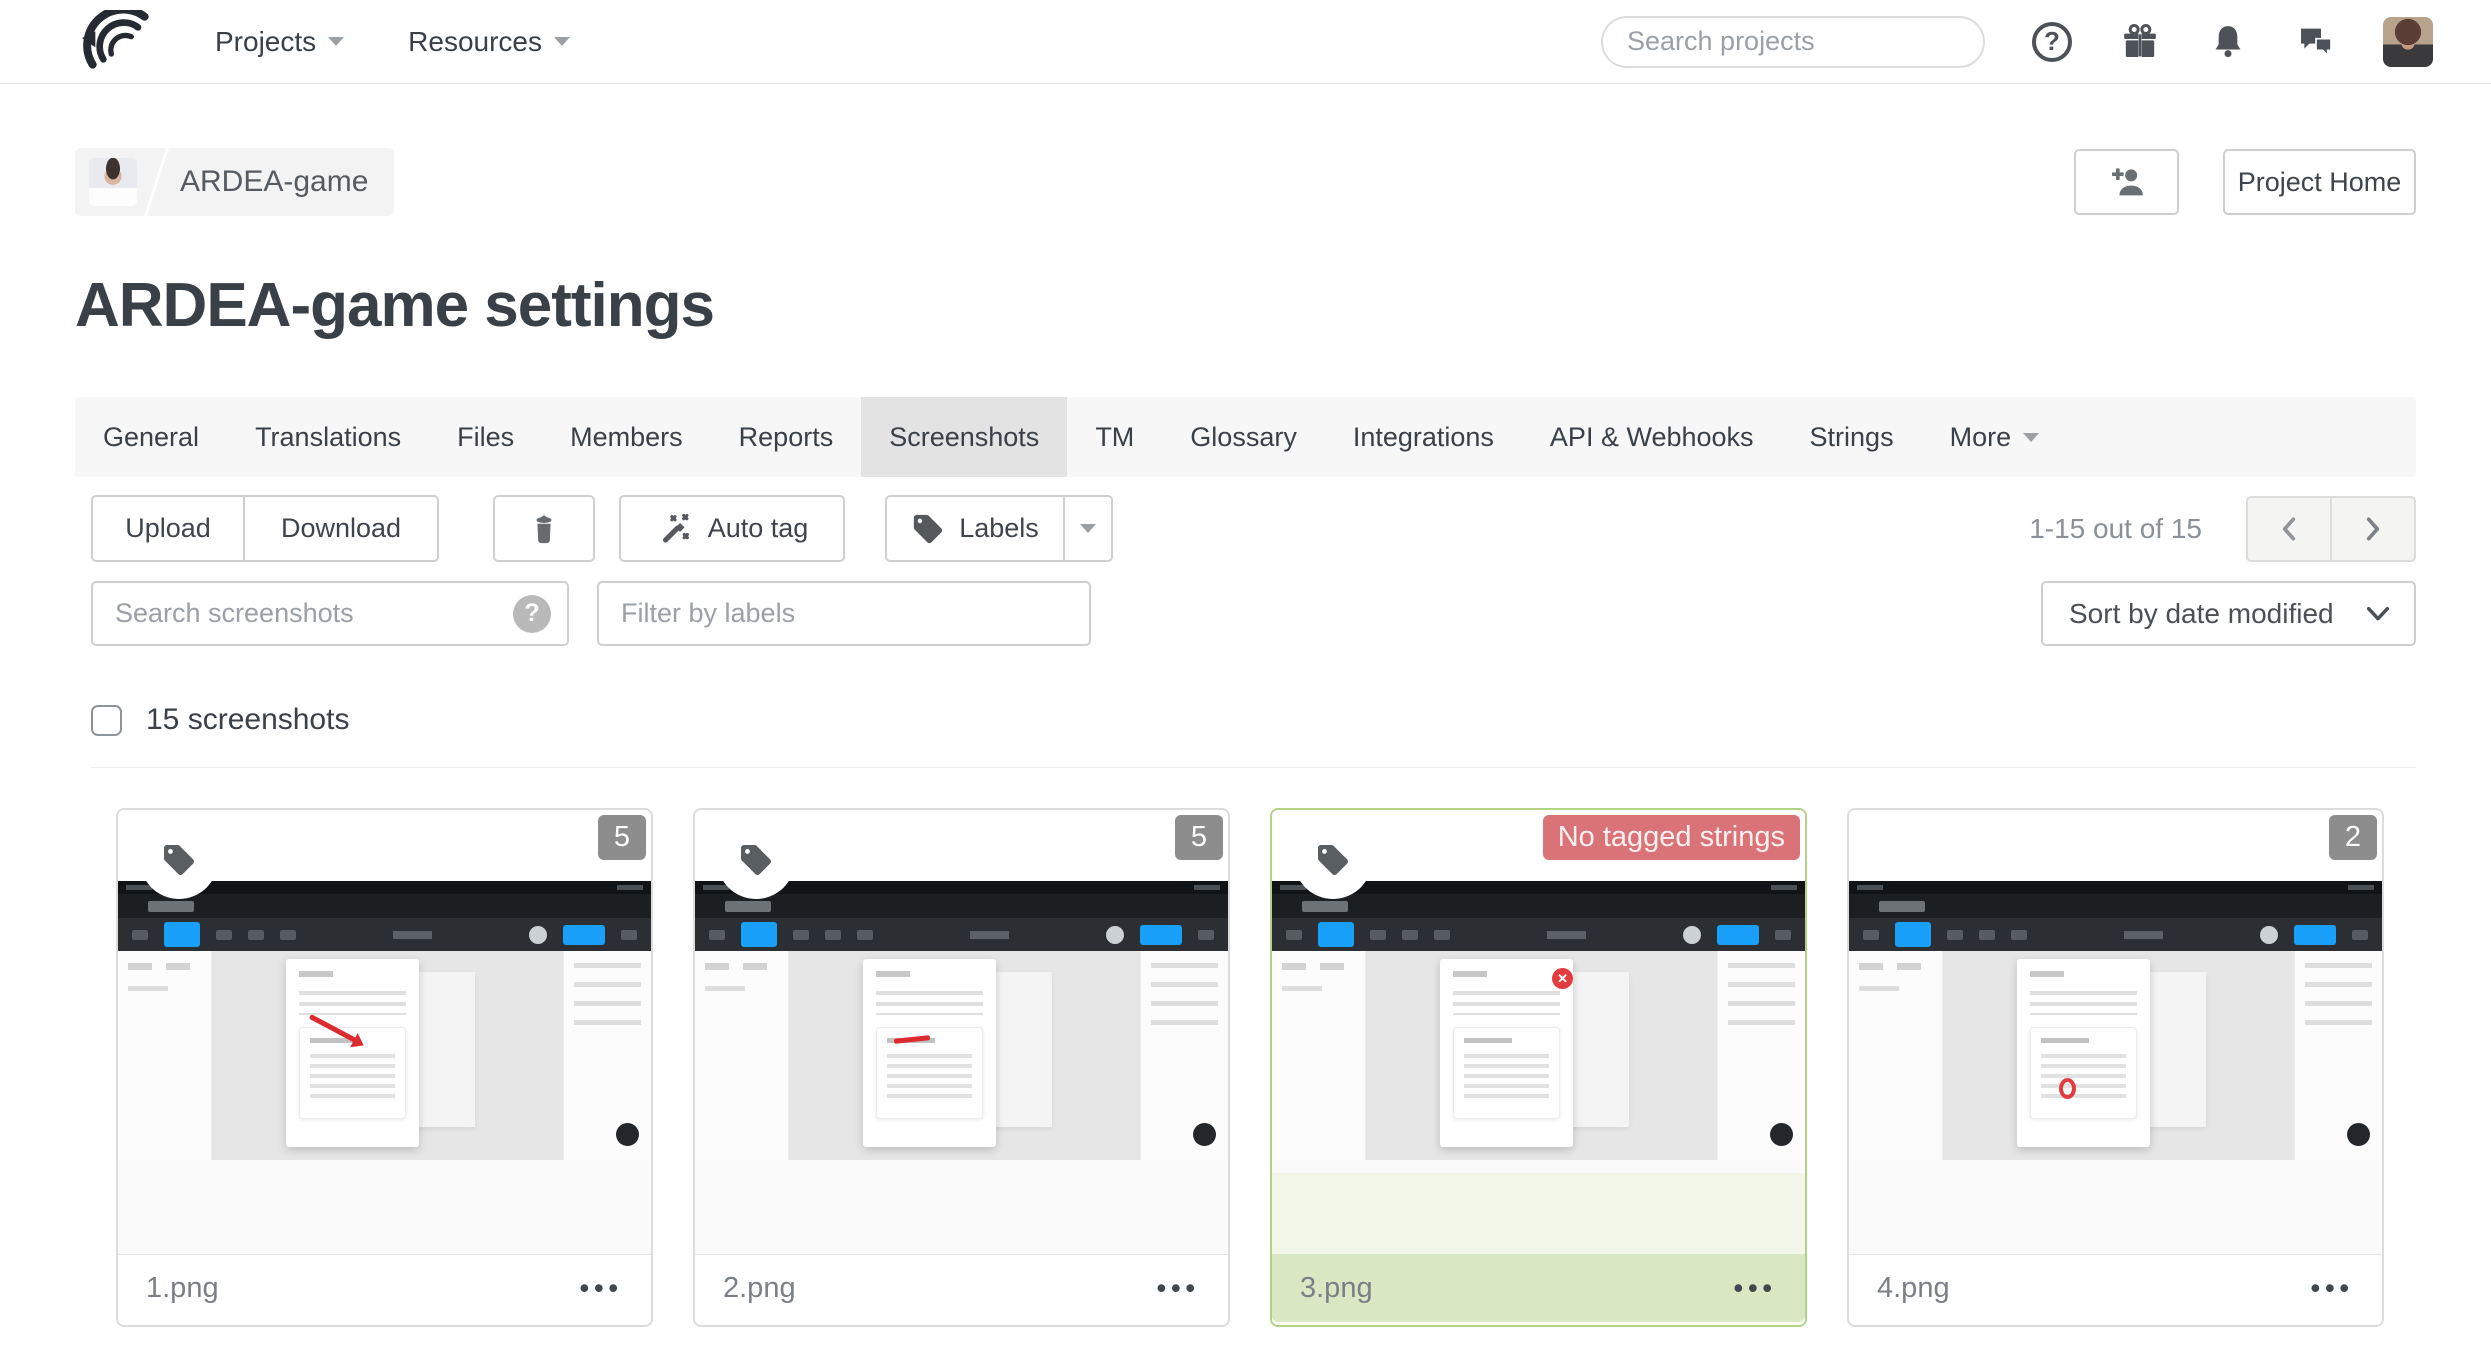 The width and height of the screenshot is (2491, 1363). What do you see at coordinates (1671, 837) in the screenshot?
I see `status-badge: No tagged strings` at bounding box center [1671, 837].